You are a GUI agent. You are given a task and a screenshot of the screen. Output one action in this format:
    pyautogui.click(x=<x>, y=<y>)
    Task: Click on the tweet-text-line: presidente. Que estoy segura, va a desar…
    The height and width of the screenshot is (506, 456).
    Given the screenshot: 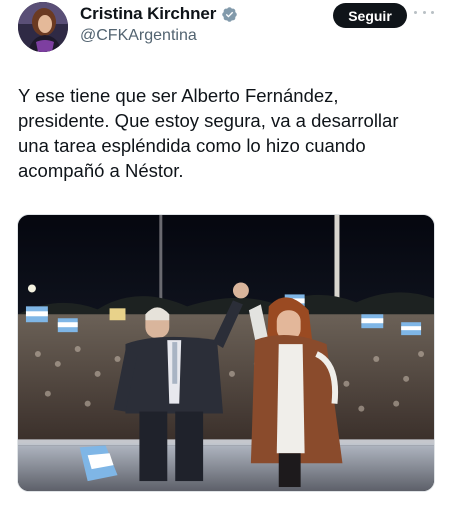 What is the action you would take?
    pyautogui.click(x=208, y=120)
    